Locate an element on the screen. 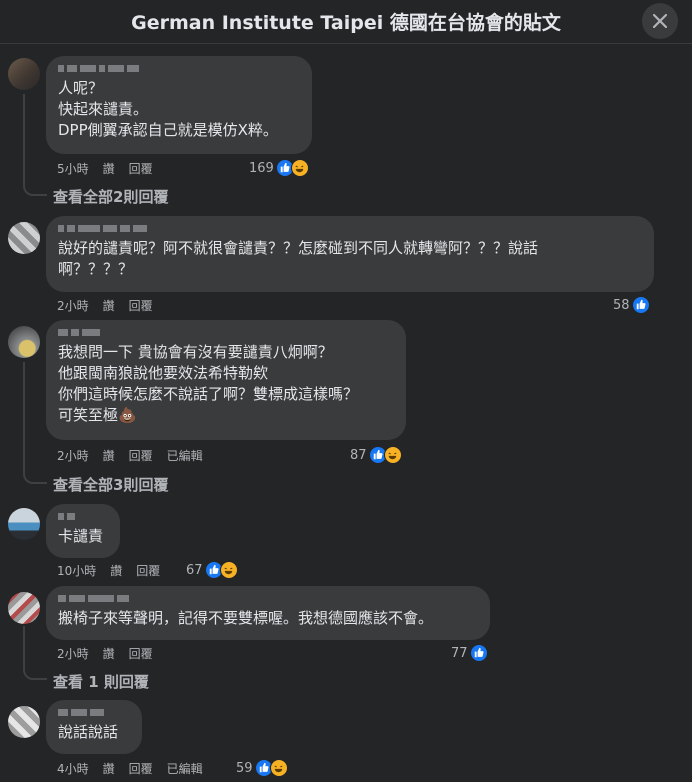  comment-actions: 2小時 讚 回覆 已編輯 is located at coordinates (137, 455).